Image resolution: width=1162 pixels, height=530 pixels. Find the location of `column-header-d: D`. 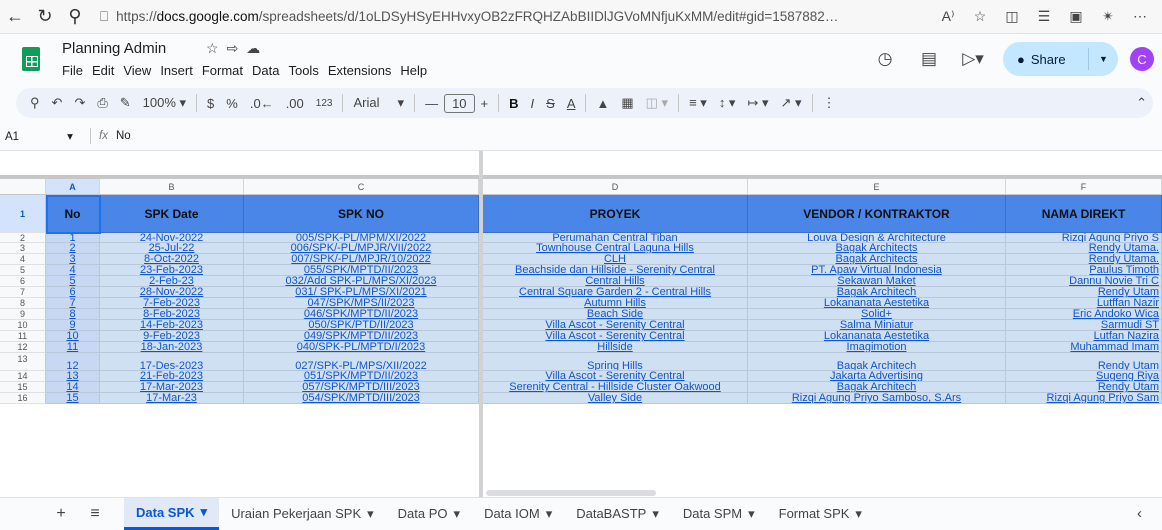

column-header-d: D is located at coordinates (615, 187).